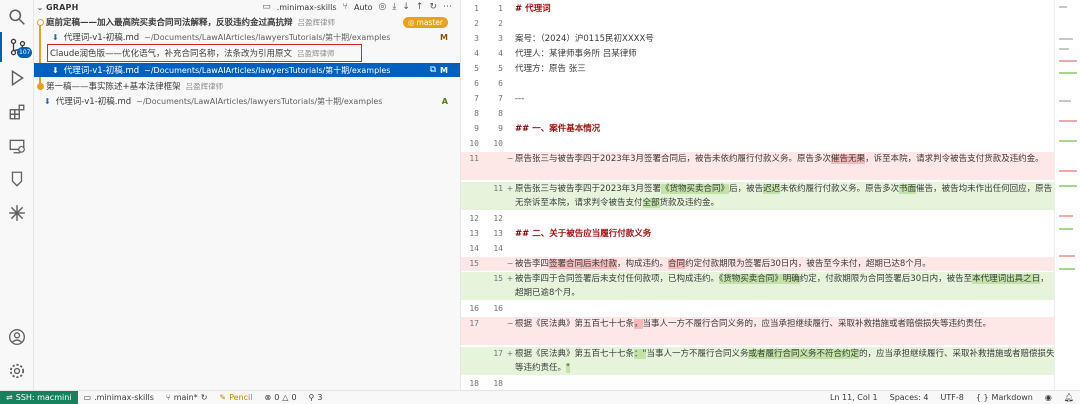 This screenshot has width=1080, height=404. I want to click on diff-line: 12 12, so click(758, 219).